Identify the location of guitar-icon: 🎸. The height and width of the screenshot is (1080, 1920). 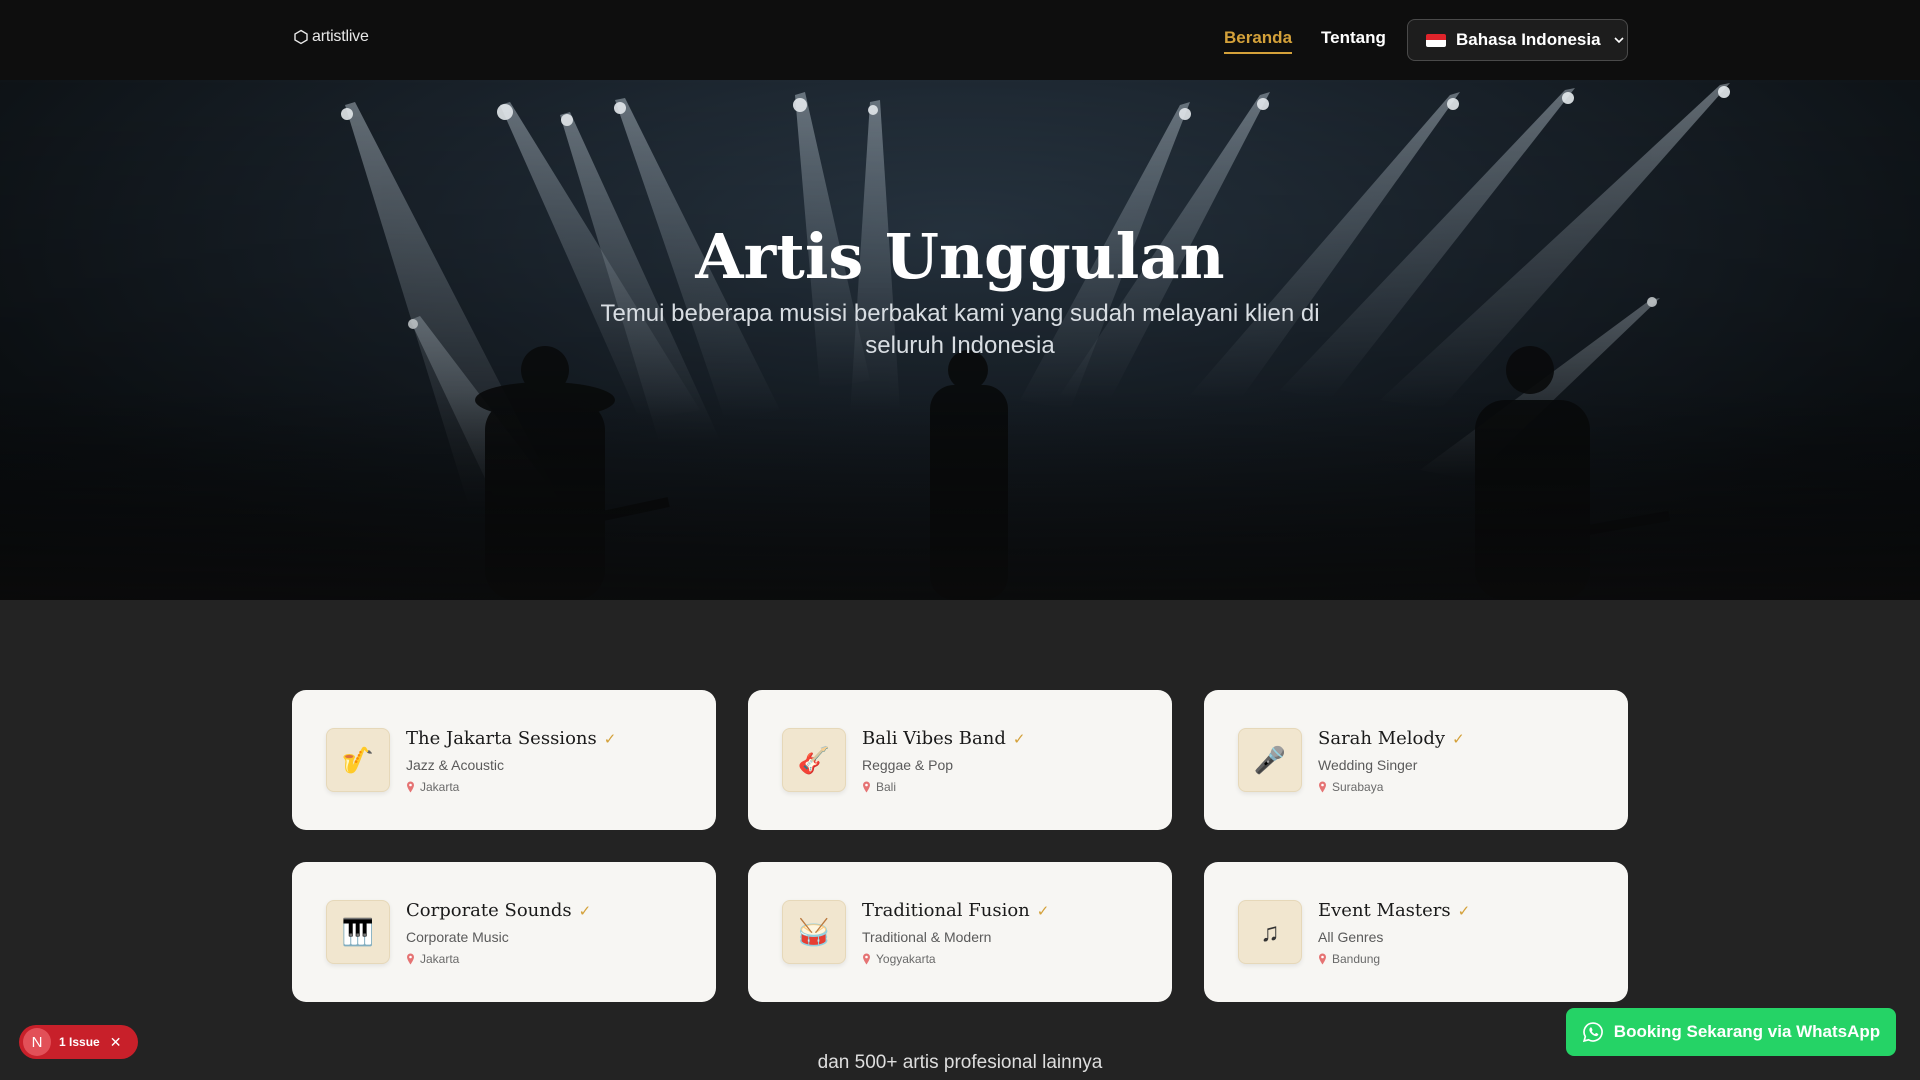
(814, 760).